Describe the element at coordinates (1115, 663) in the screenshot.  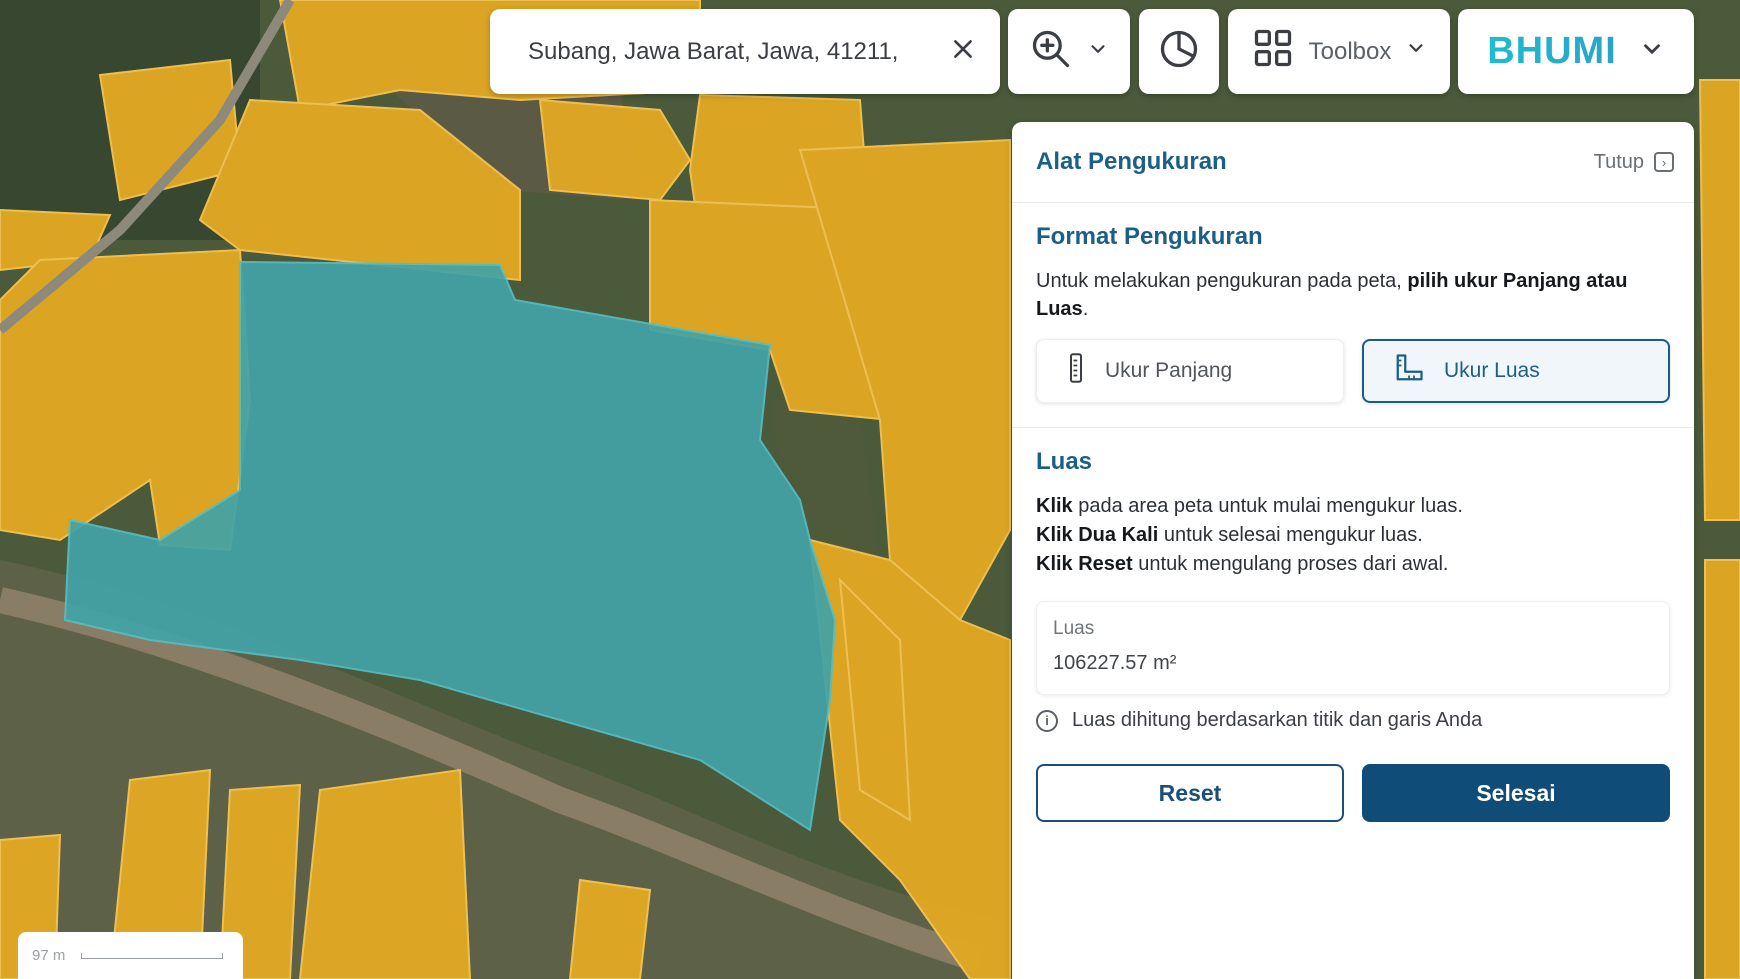
I see `area-result-value: 106227.57 m²` at that location.